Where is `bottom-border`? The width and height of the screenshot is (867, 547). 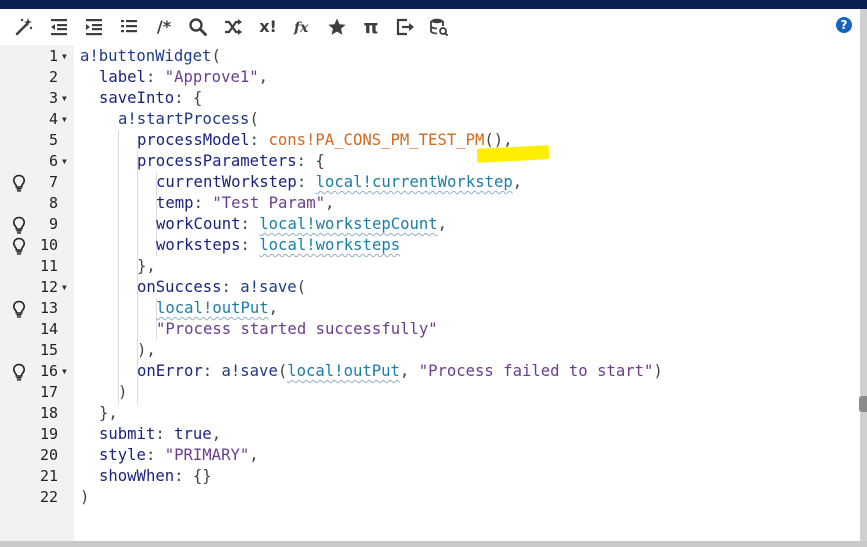
bottom-border is located at coordinates (433, 544).